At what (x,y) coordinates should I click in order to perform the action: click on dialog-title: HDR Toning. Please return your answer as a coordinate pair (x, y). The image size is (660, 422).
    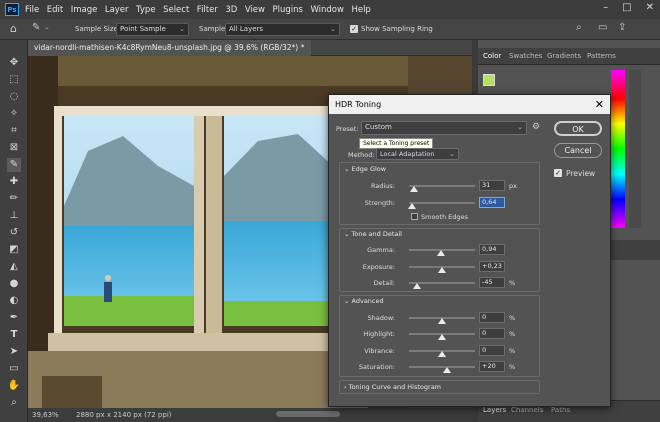
    Looking at the image, I should click on (358, 104).